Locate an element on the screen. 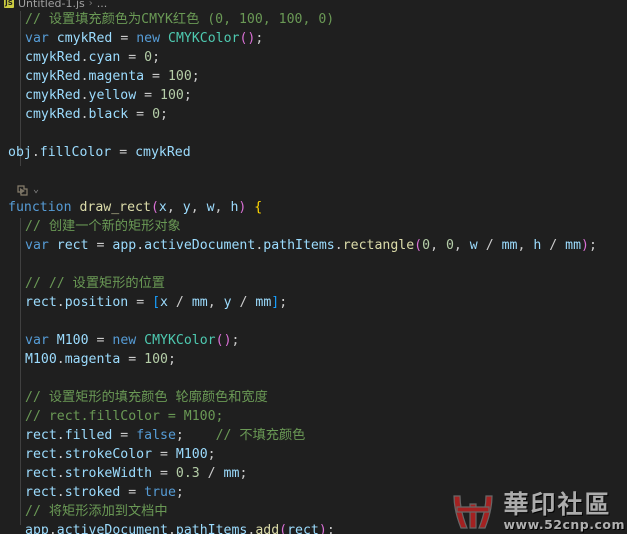 The image size is (627, 534). code-line: M100.magenta = 100; is located at coordinates (313, 359).